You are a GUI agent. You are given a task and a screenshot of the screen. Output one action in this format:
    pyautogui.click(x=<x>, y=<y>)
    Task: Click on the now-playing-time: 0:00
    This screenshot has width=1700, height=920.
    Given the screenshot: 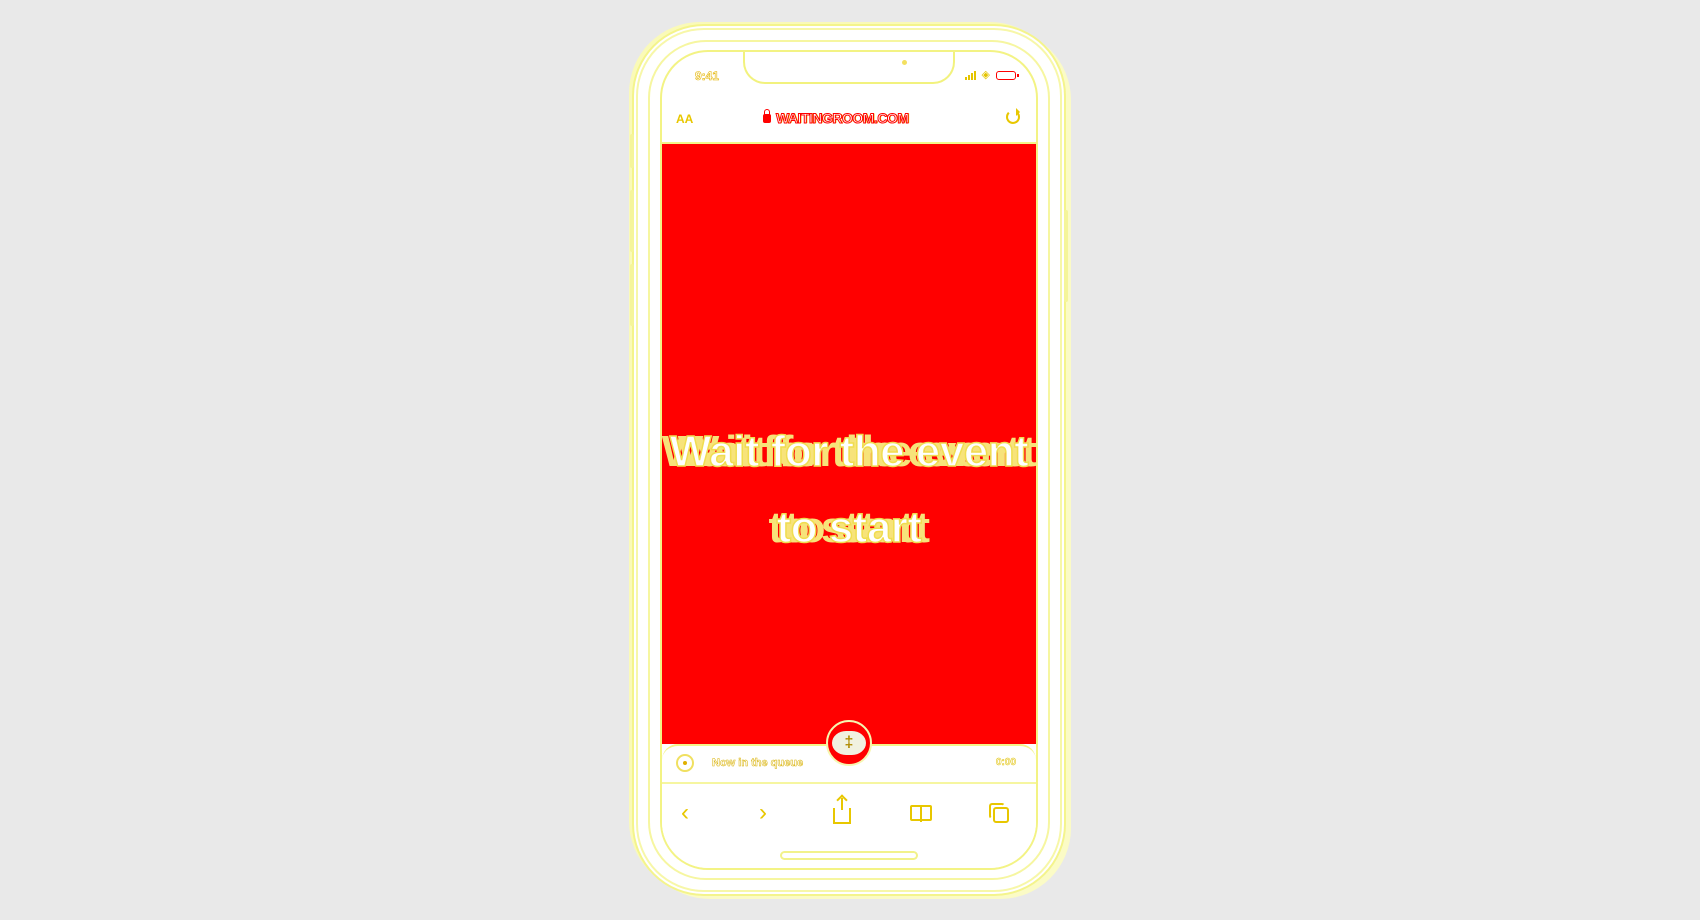 What is the action you would take?
    pyautogui.click(x=1006, y=763)
    